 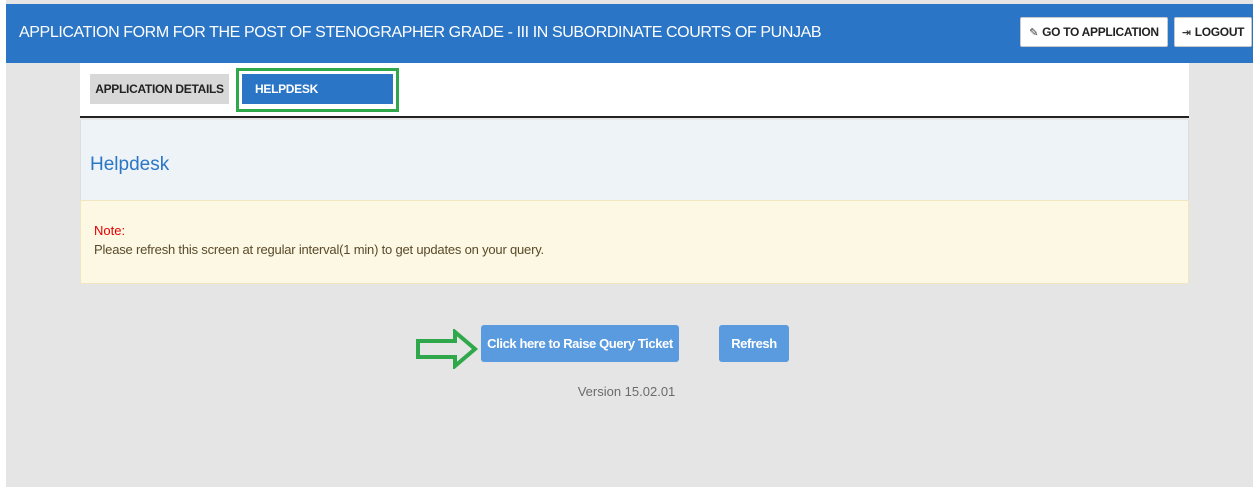 What do you see at coordinates (447, 349) in the screenshot?
I see `arrow-right-icon` at bounding box center [447, 349].